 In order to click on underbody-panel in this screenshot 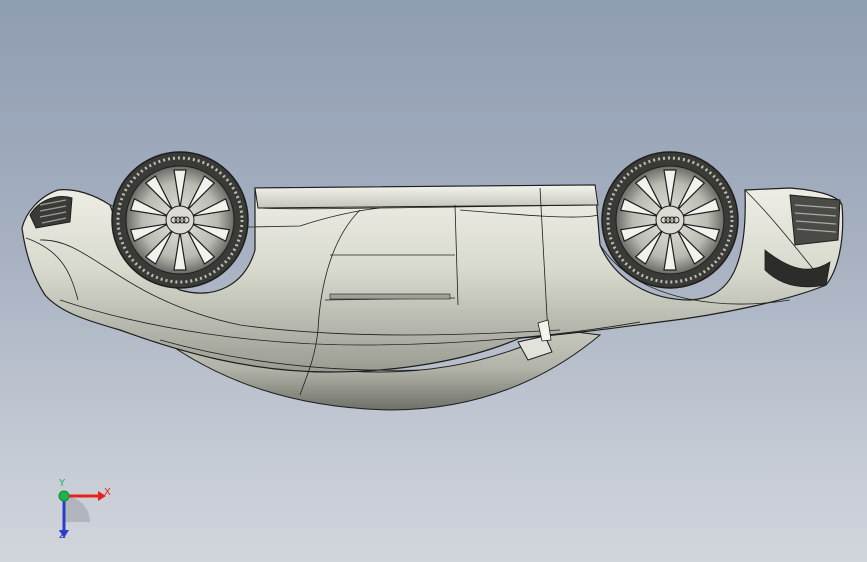, I will do `click(426, 196)`.